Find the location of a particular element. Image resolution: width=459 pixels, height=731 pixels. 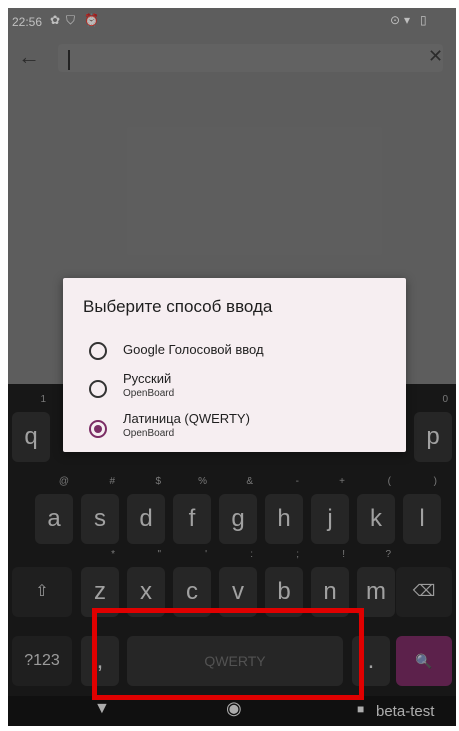

option-russian: Русский OpenBoard is located at coordinates (234, 386).